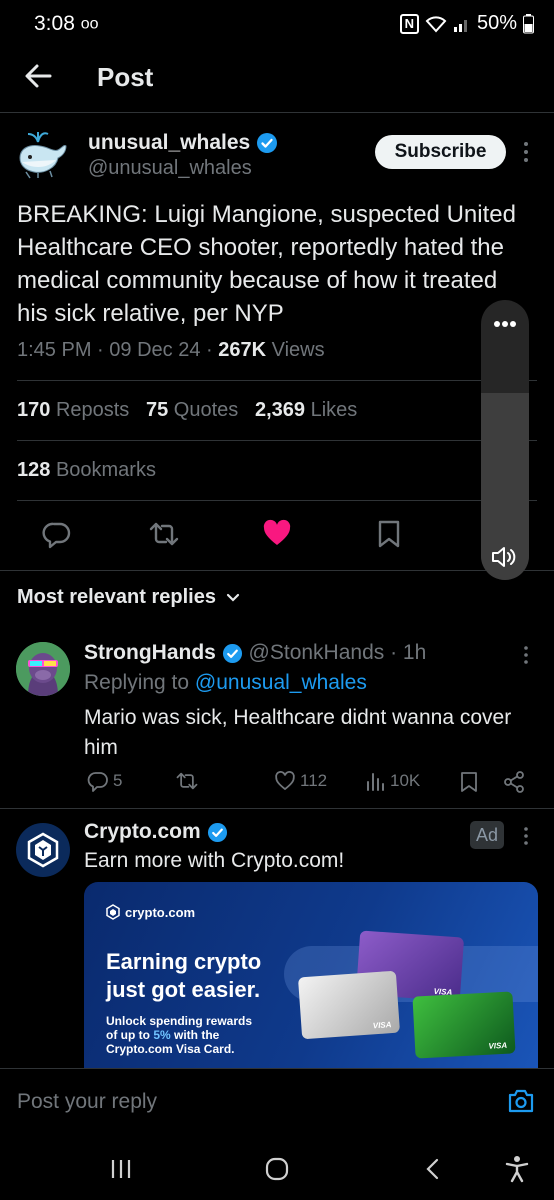 The width and height of the screenshot is (554, 1200). I want to click on home-icon, so click(277, 1169).